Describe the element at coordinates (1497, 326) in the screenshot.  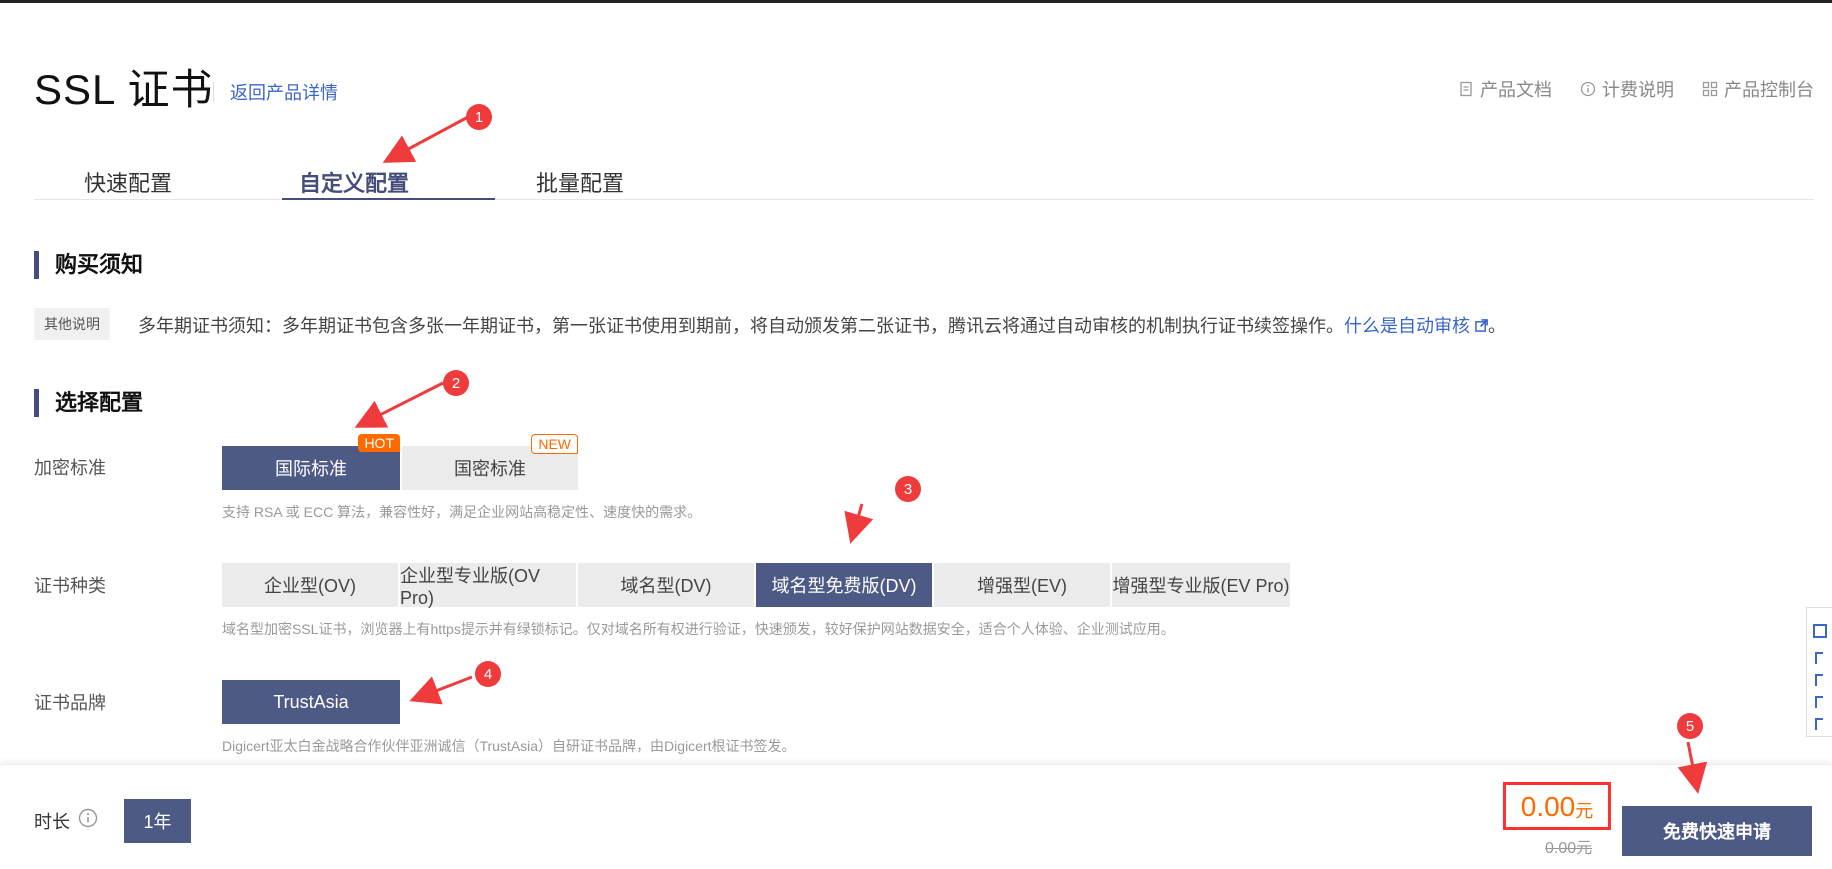
I see `notice-end: 。` at that location.